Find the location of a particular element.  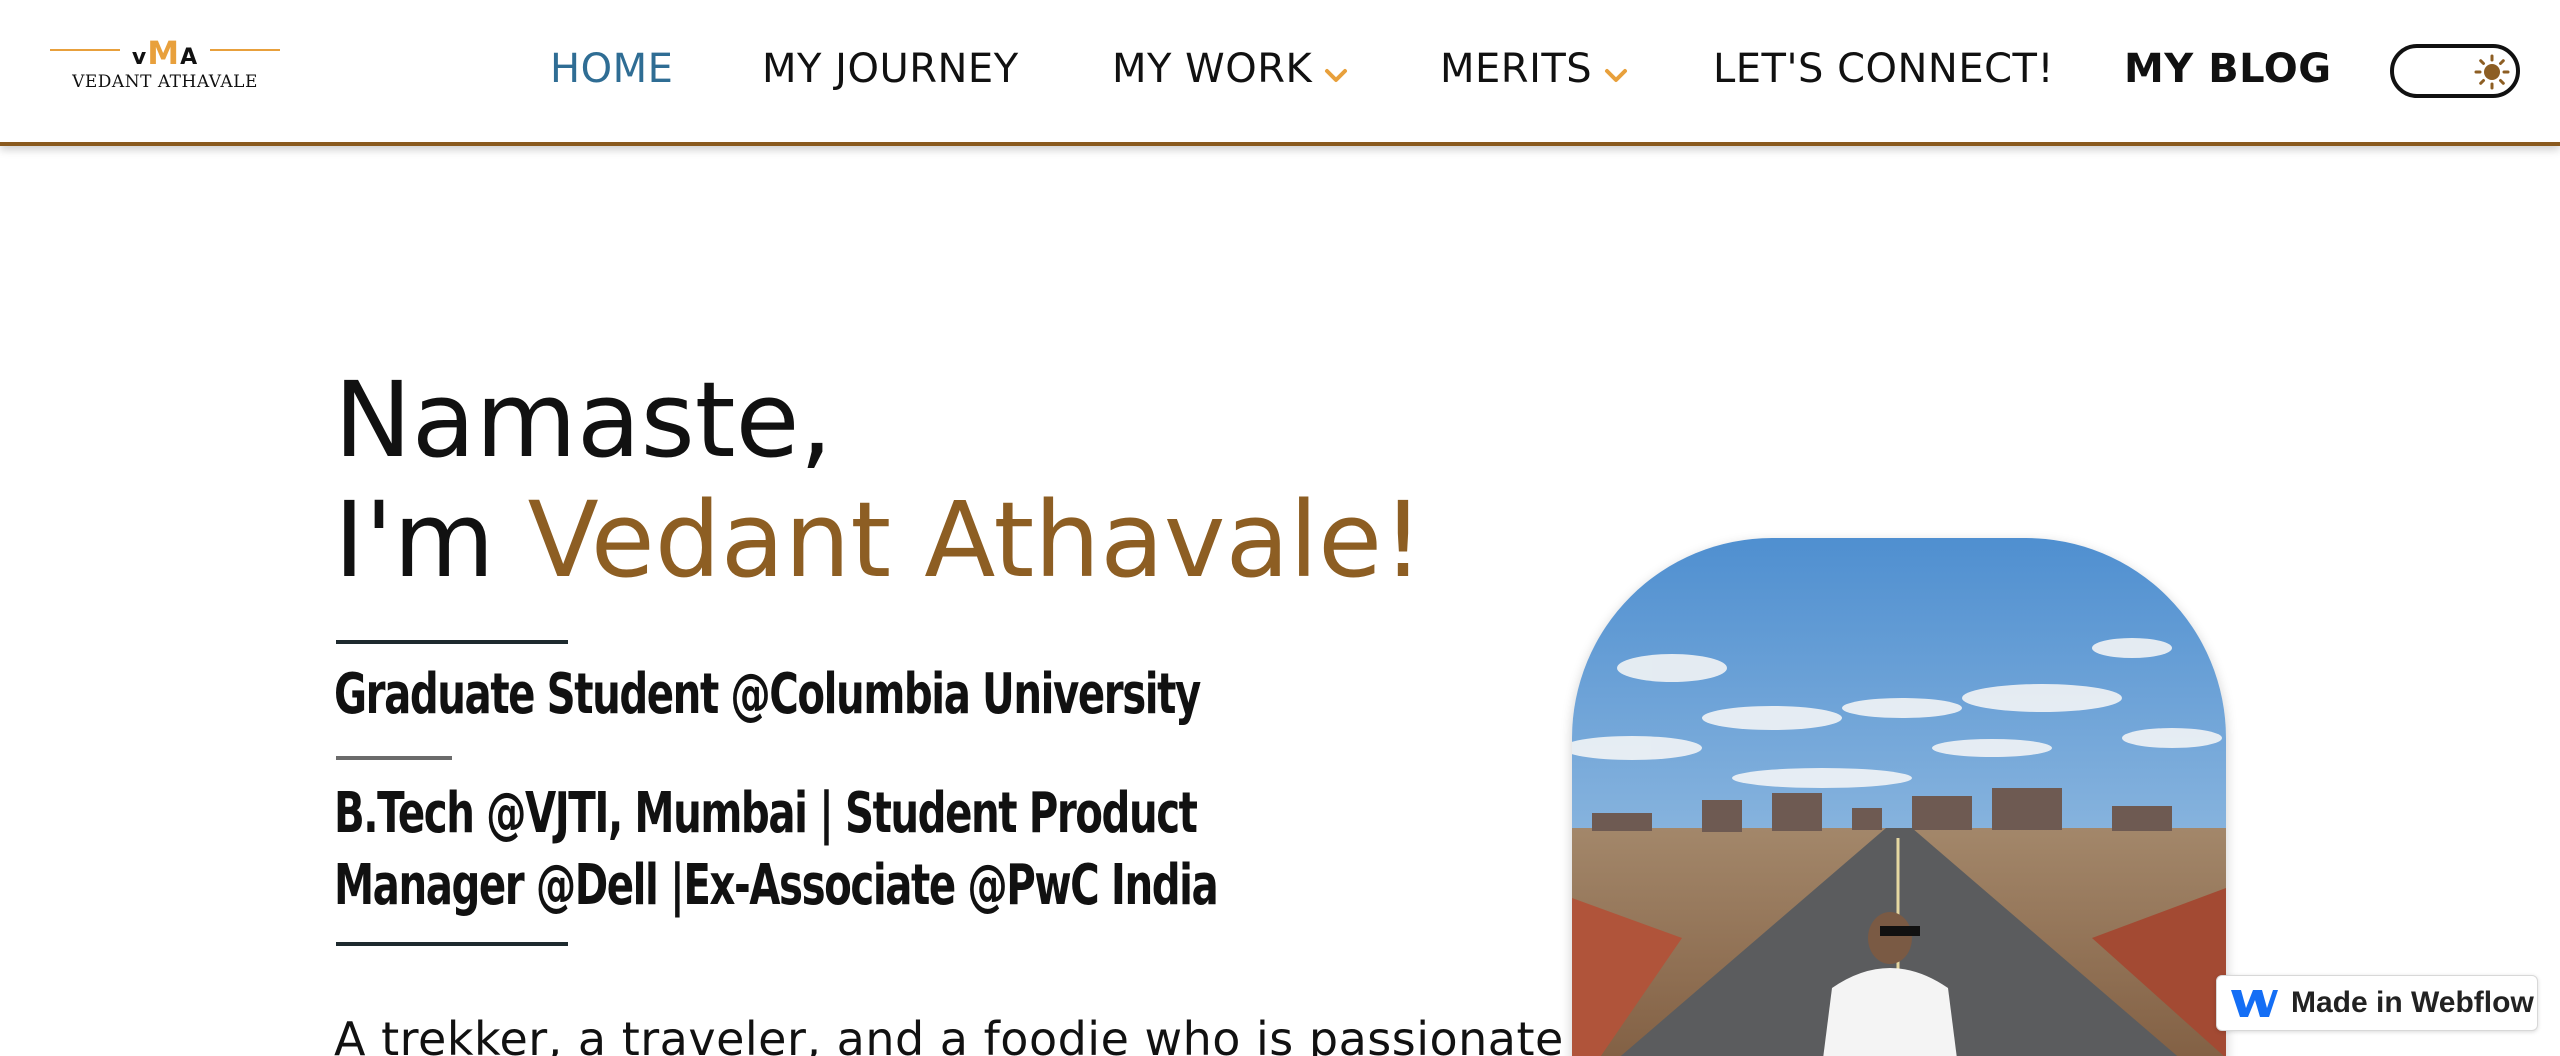

nav-merits-label: MERITS is located at coordinates (1516, 69).